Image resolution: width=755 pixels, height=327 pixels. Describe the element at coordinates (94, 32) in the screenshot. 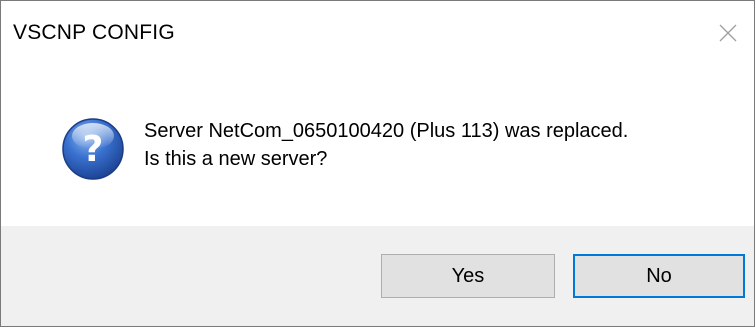

I see `window-title: VSCNP CONFIG` at that location.